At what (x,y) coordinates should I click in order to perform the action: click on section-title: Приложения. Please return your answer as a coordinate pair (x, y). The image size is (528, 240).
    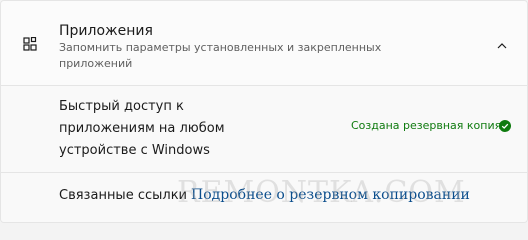
    Looking at the image, I should click on (106, 31).